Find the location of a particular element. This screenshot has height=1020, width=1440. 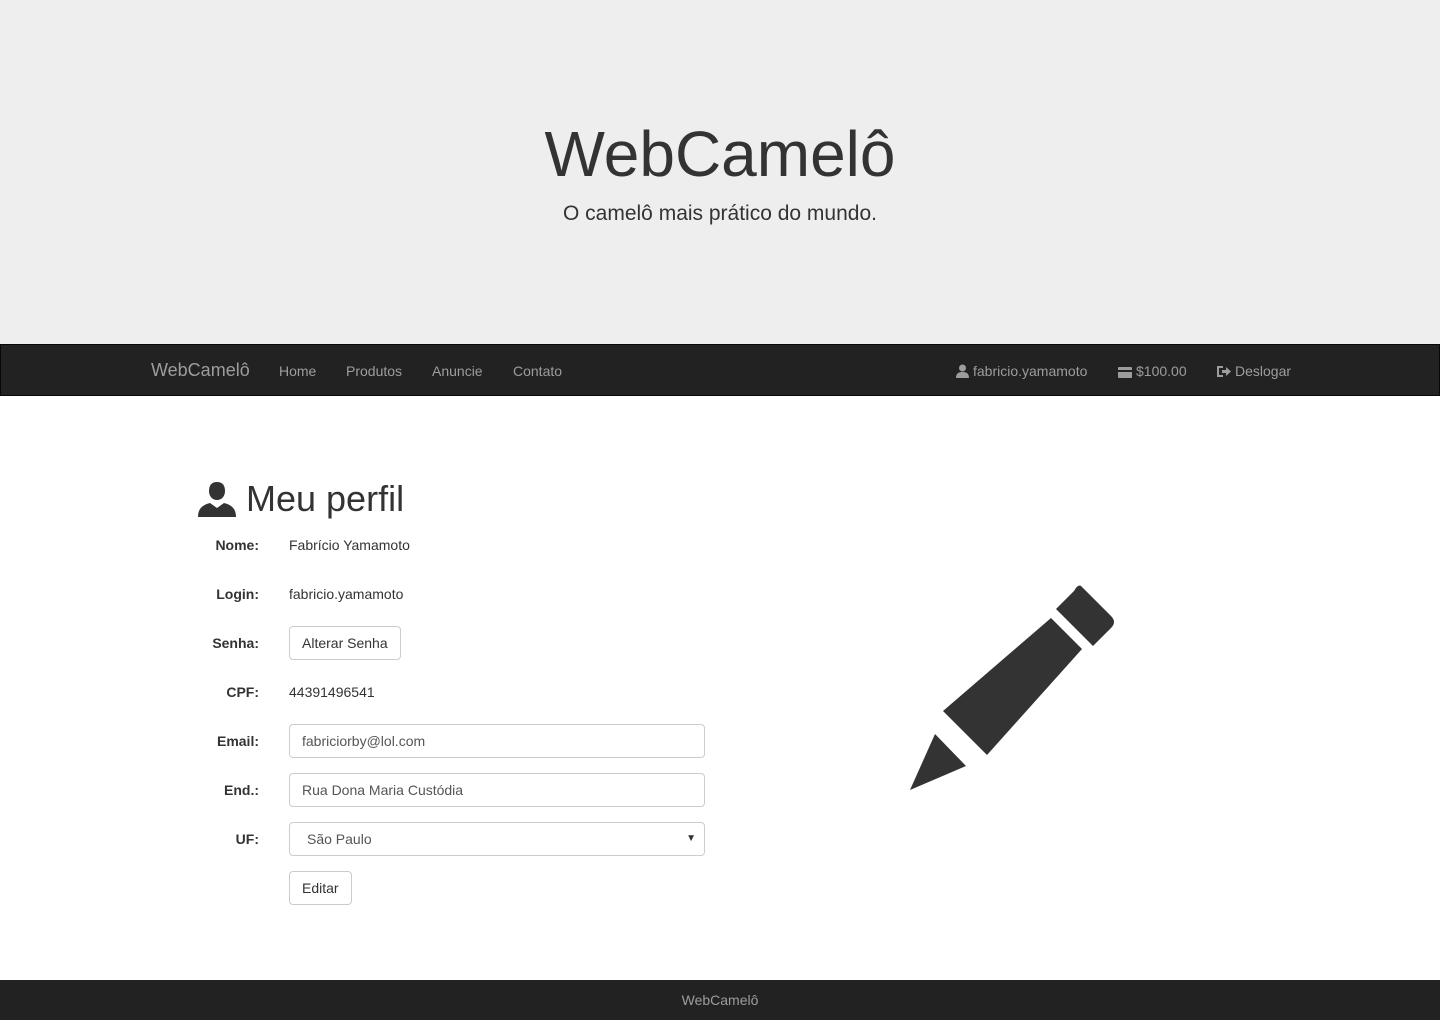

label-cpf: CPF: is located at coordinates (242, 692).